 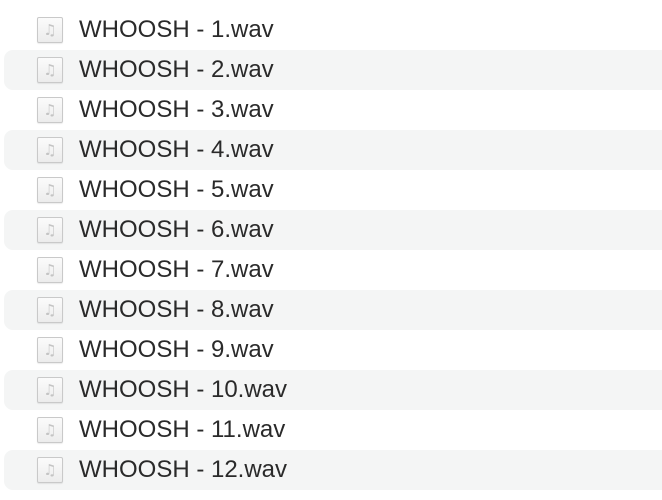 I want to click on file-name: WHOOSH - 10.wav, so click(x=183, y=390).